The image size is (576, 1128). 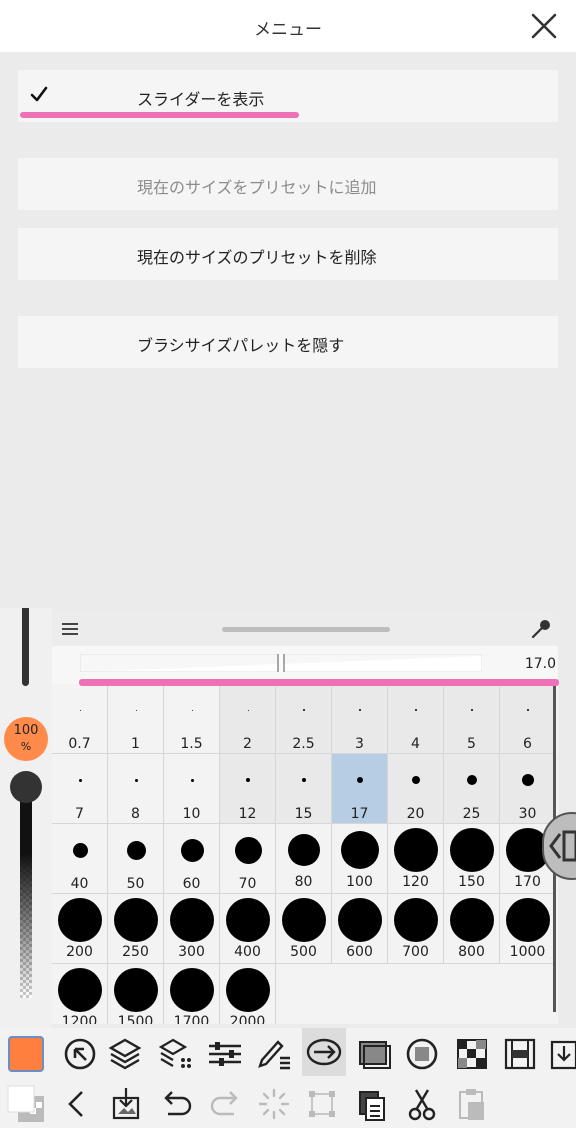 What do you see at coordinates (136, 719) in the screenshot?
I see `brush-preset-1: 1` at bounding box center [136, 719].